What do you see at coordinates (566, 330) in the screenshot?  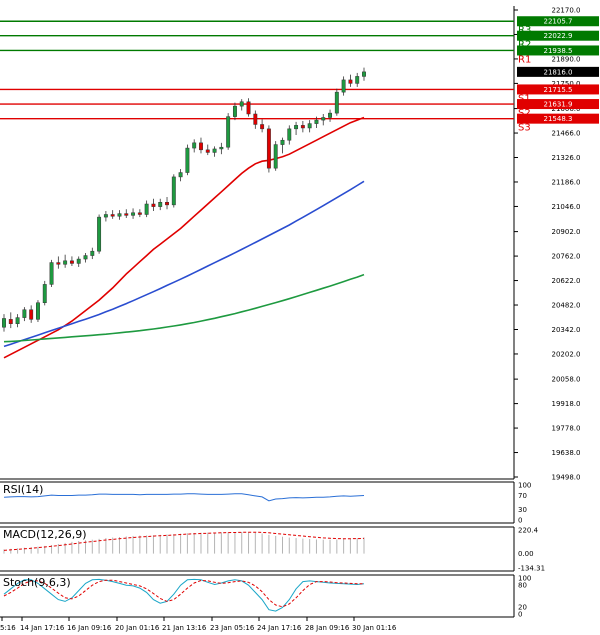 I see `price-tick-label: 20342.0` at bounding box center [566, 330].